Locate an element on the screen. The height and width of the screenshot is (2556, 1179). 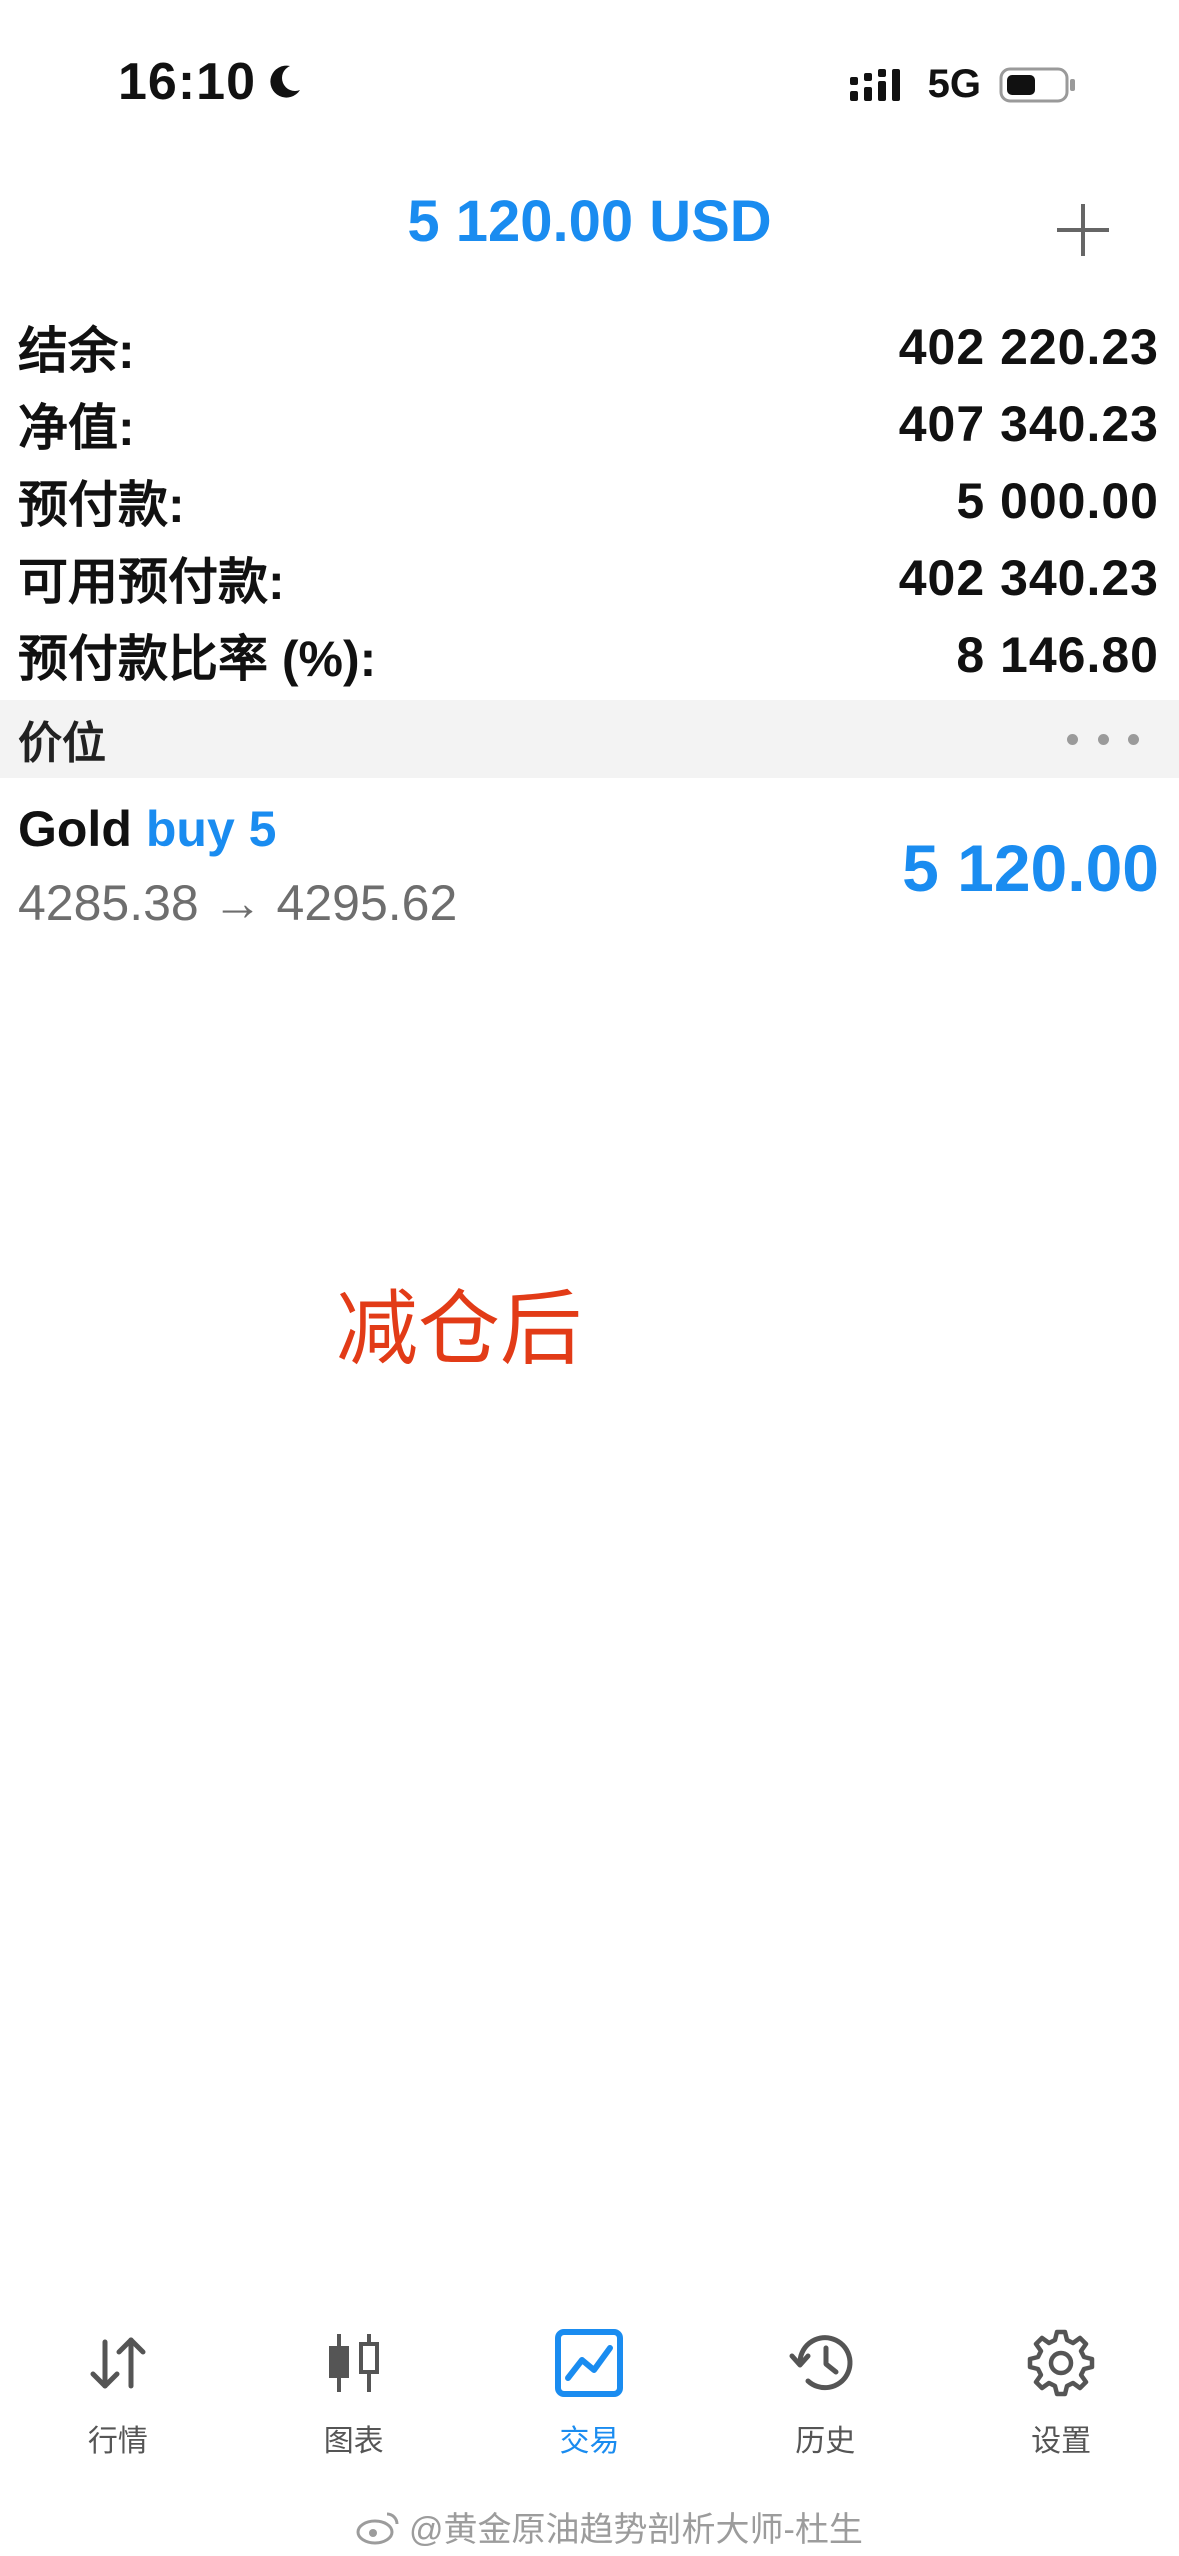
header: 5 120.00 USD is located at coordinates (589, 230).